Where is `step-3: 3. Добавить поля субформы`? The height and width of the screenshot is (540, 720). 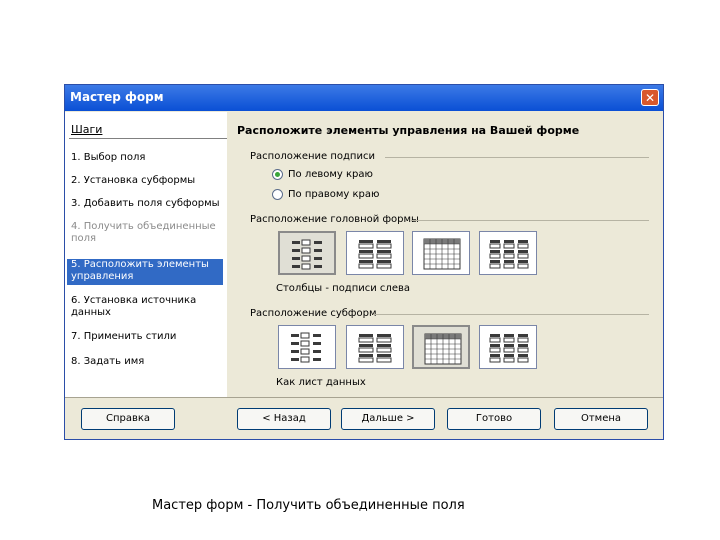 step-3: 3. Добавить поля субформы is located at coordinates (146, 204).